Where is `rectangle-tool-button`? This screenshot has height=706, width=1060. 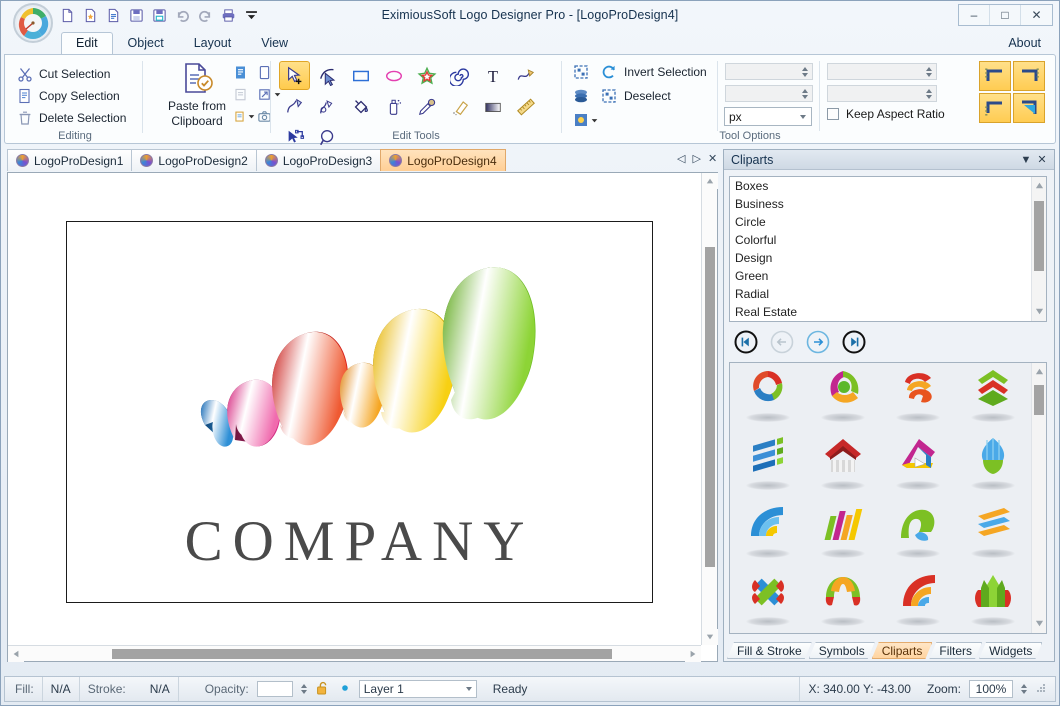 rectangle-tool-button is located at coordinates (360, 75).